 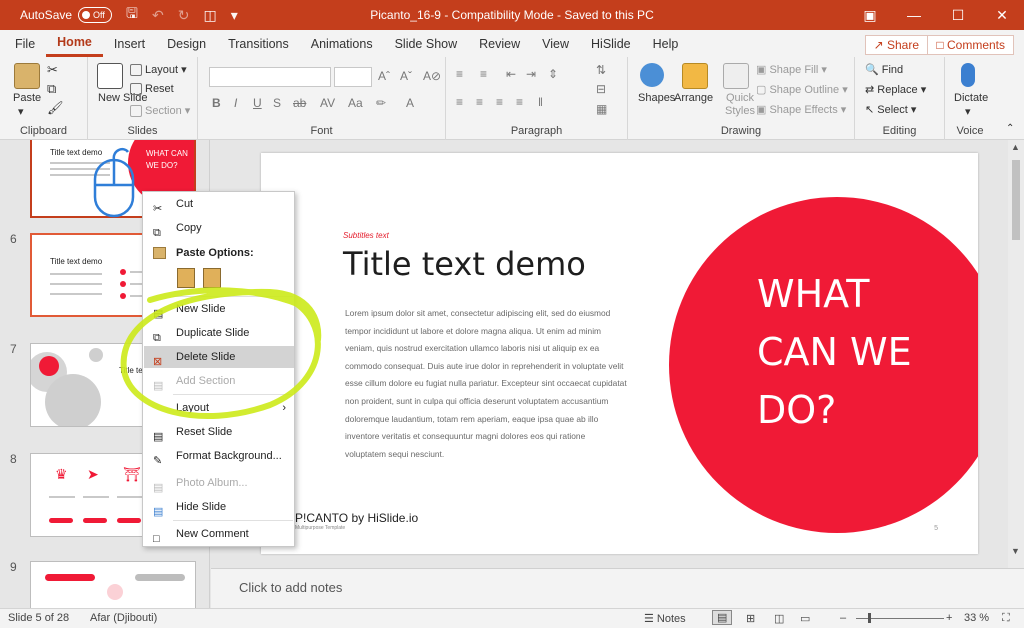 I want to click on tab-review: Review, so click(x=499, y=44).